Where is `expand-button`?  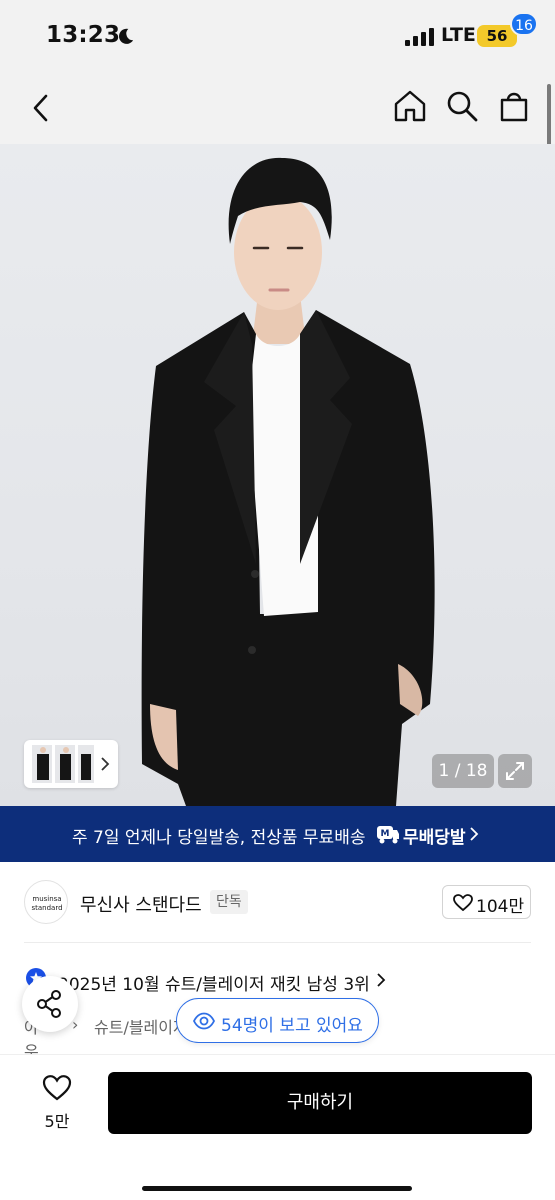
expand-button is located at coordinates (515, 771).